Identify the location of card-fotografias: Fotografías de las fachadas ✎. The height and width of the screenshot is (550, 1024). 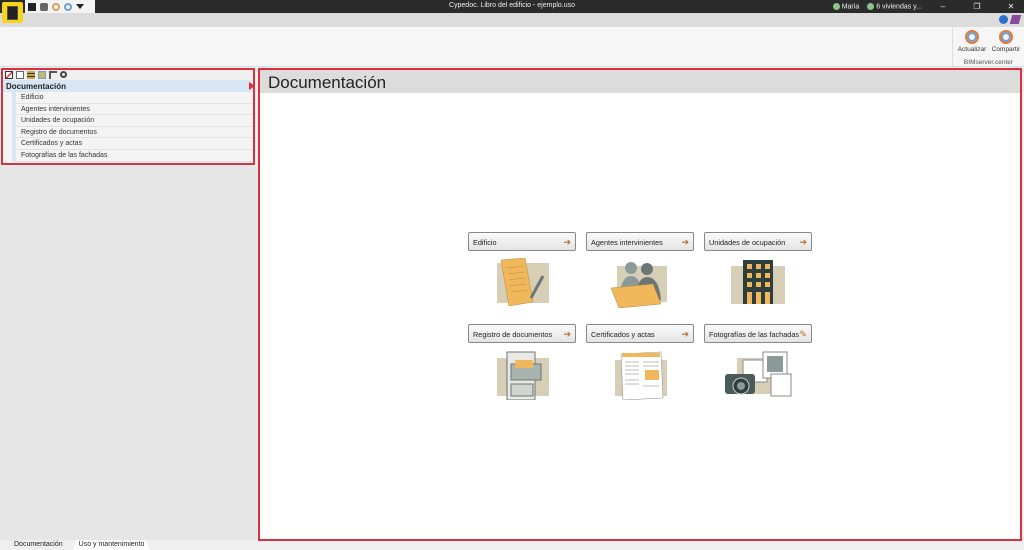
(758, 362).